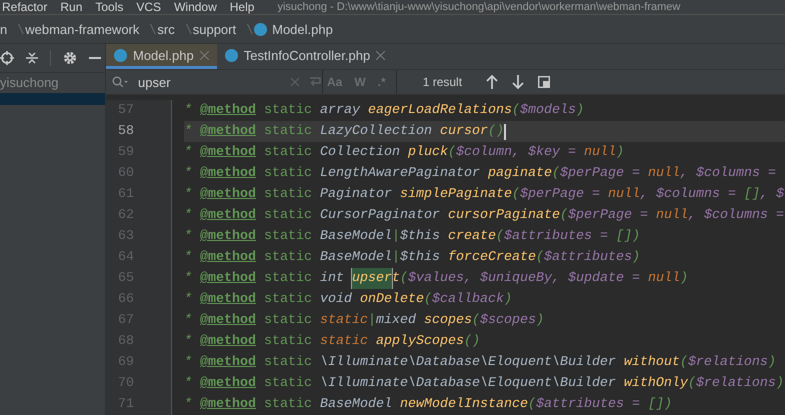 The height and width of the screenshot is (415, 785). What do you see at coordinates (195, 7) in the screenshot?
I see `menu-item: Window` at bounding box center [195, 7].